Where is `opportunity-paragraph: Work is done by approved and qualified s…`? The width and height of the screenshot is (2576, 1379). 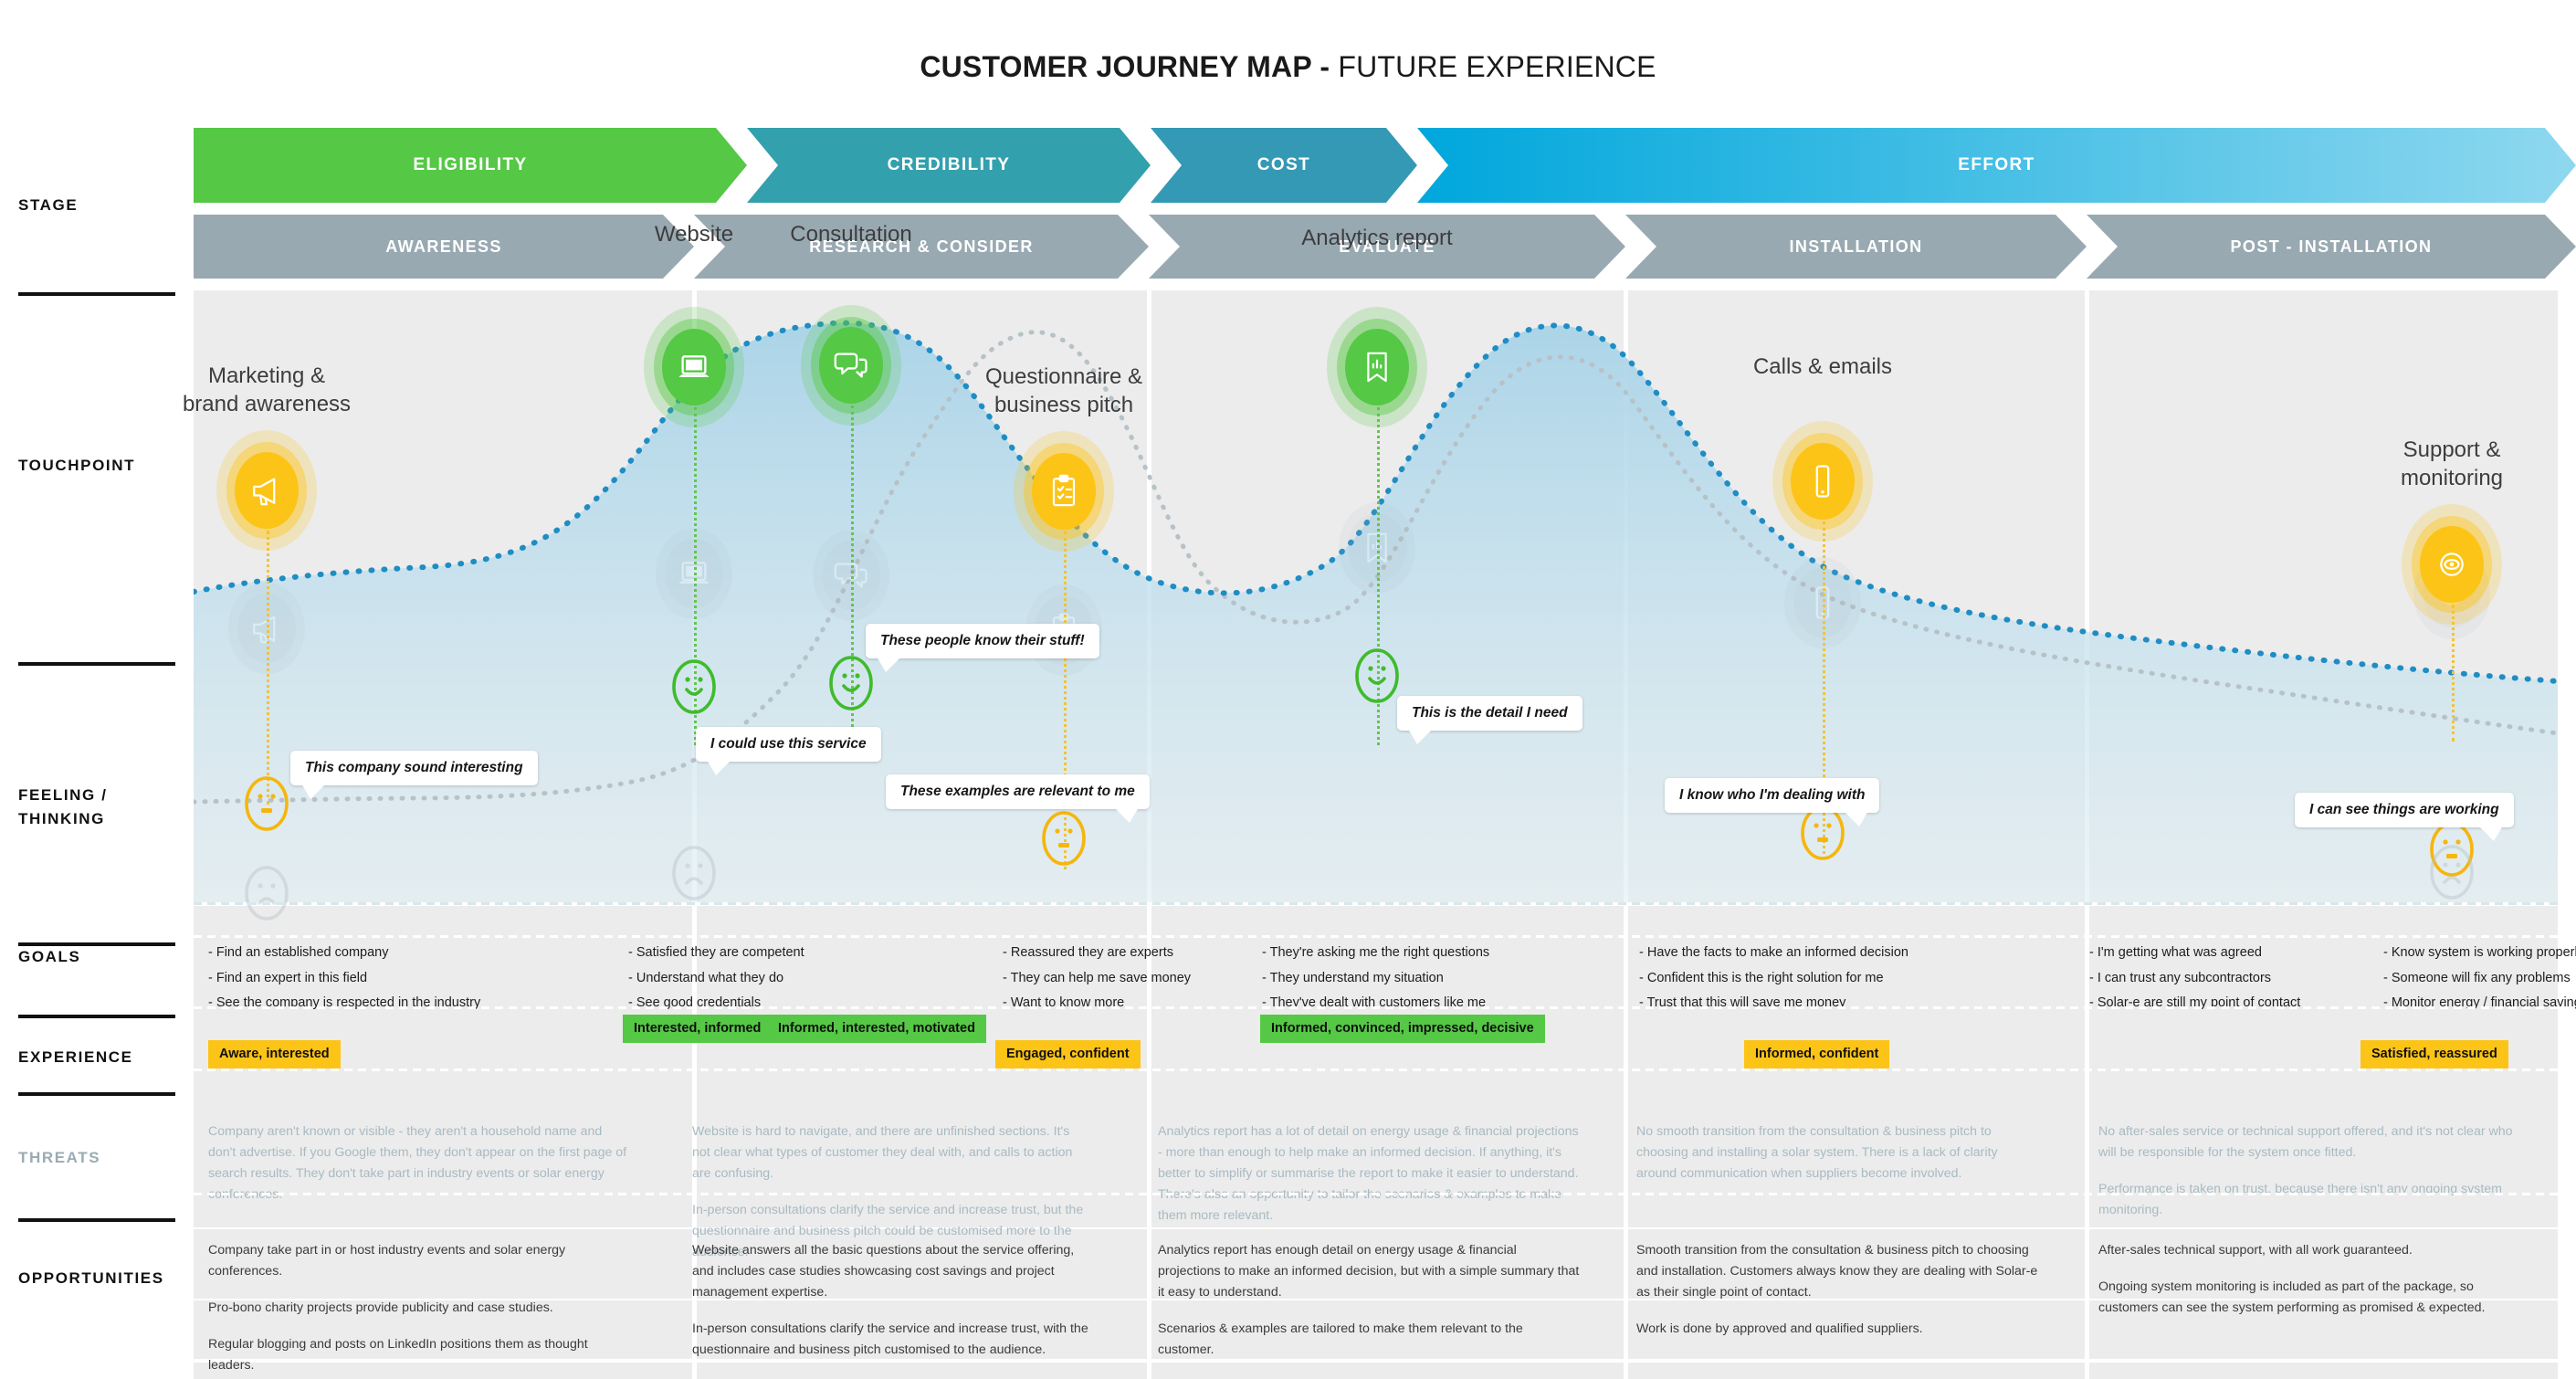 opportunity-paragraph: Work is done by approved and qualified s… is located at coordinates (1779, 1328).